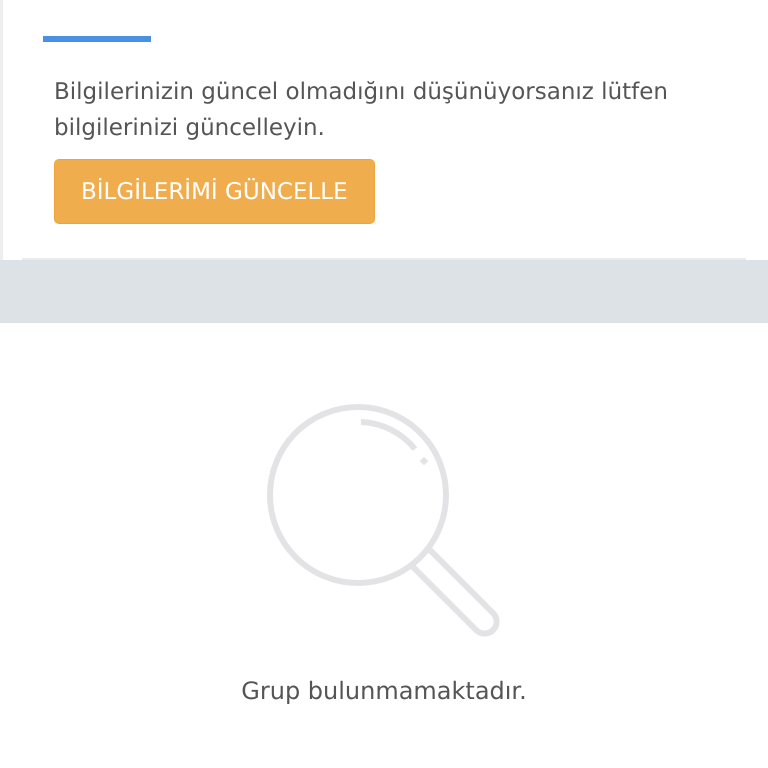 The height and width of the screenshot is (768, 768). What do you see at coordinates (384, 691) in the screenshot?
I see `empty-state-text: Grup bulunmamaktadır.` at bounding box center [384, 691].